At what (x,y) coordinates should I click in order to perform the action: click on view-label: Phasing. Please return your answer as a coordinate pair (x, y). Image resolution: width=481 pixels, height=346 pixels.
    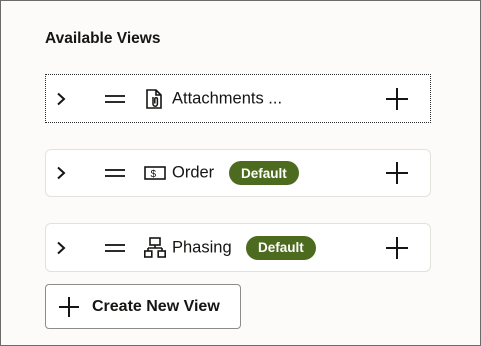
    Looking at the image, I should click on (202, 247).